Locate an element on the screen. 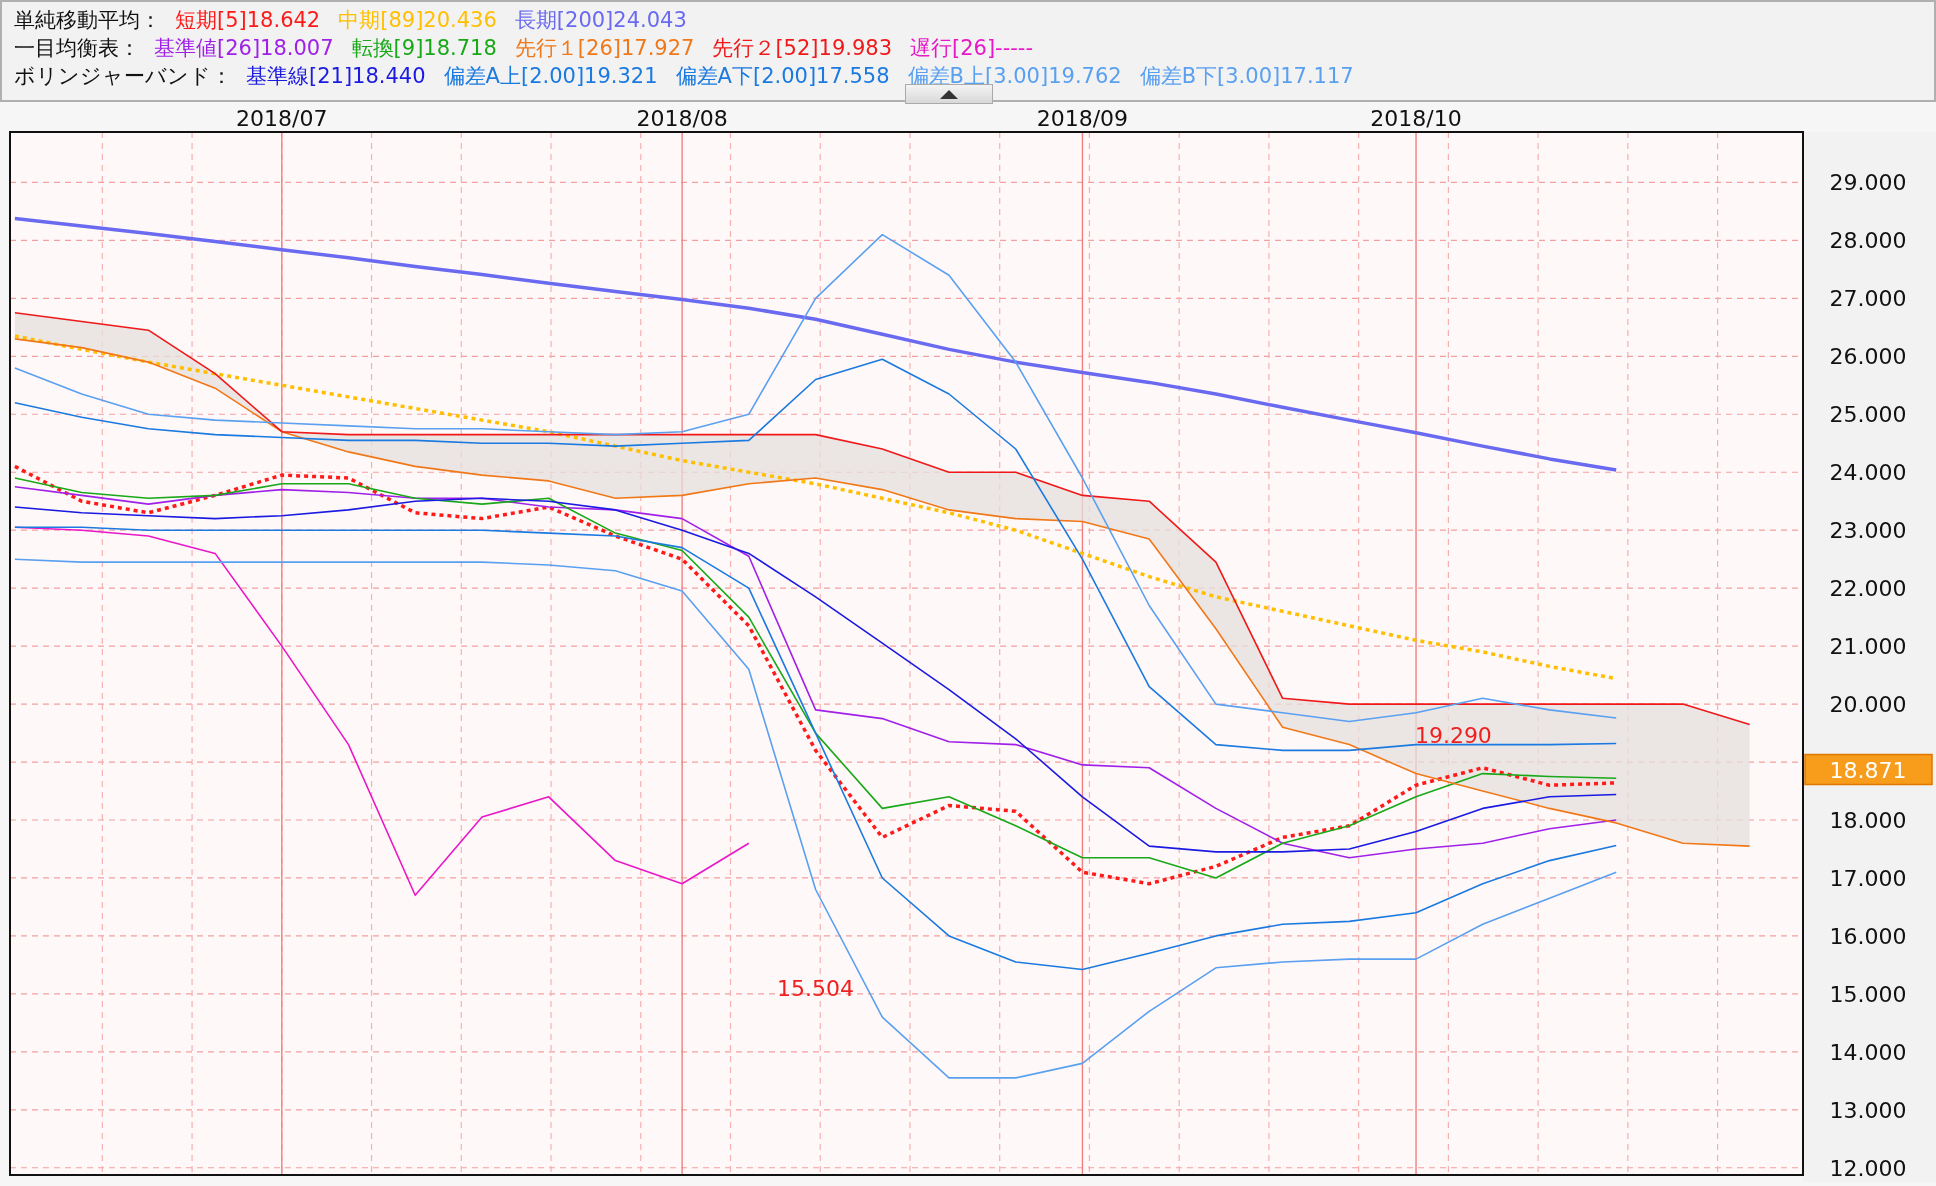 Image resolution: width=1936 pixels, height=1186 pixels. price-annotation: 19.290 is located at coordinates (1453, 736).